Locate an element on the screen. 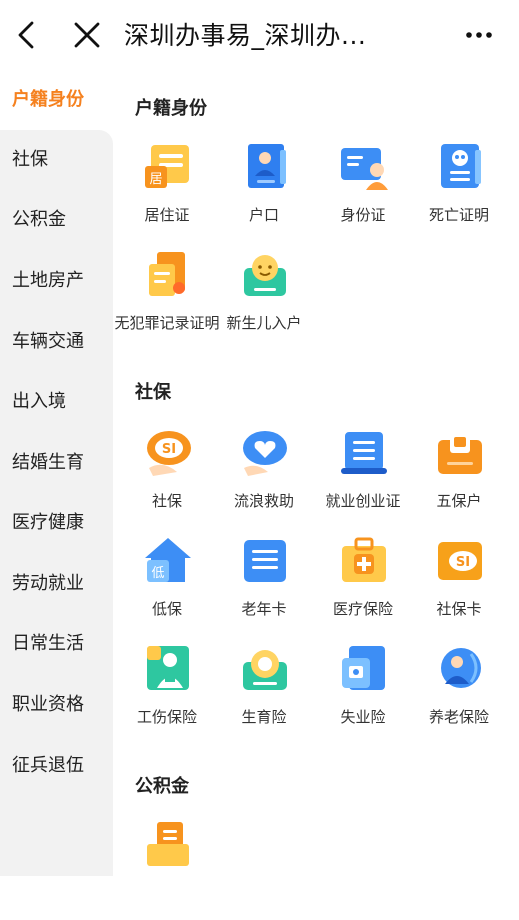  subsistence-allowance-icon: 低 is located at coordinates (168, 560).